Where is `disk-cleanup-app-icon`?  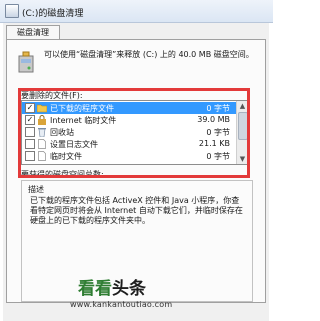 disk-cleanup-app-icon is located at coordinates (12, 11).